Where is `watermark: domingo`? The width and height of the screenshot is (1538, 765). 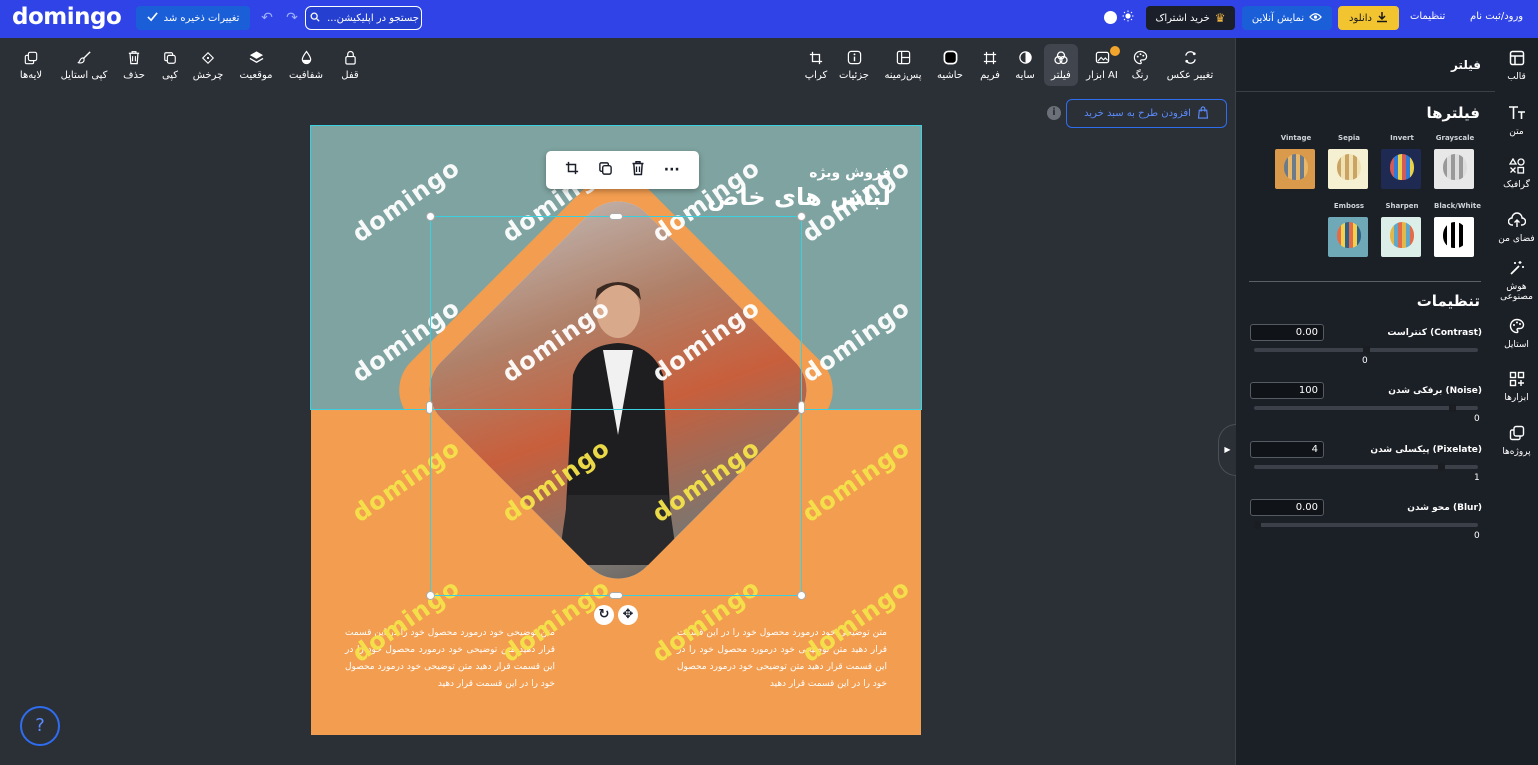 watermark: domingo is located at coordinates (856, 480).